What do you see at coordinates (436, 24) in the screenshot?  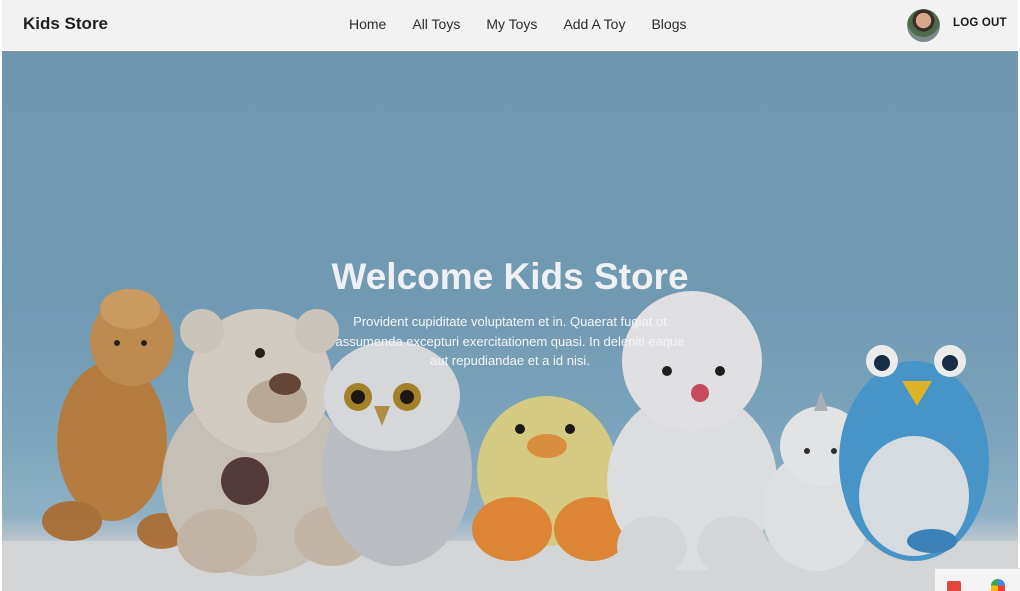 I see `nav-link-all-toys: All Toys` at bounding box center [436, 24].